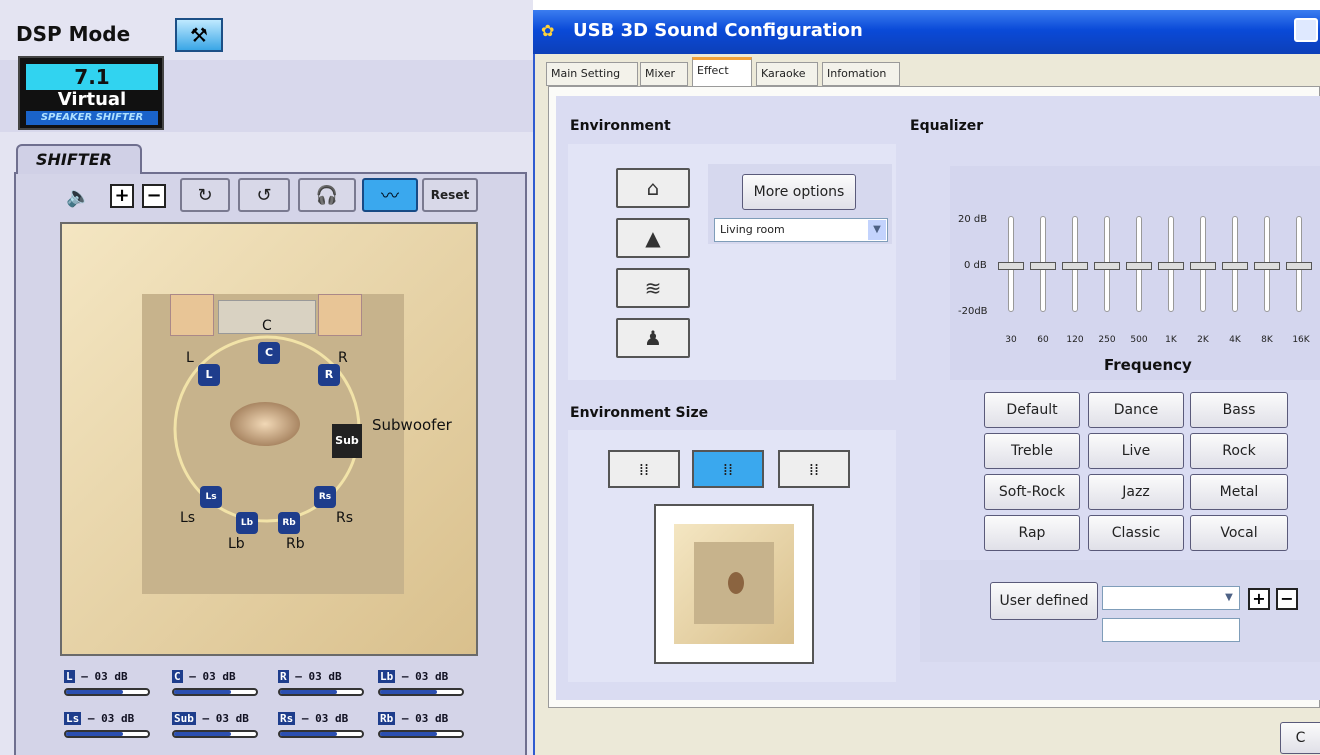 This screenshot has height=755, width=1320. Describe the element at coordinates (1235, 264) in the screenshot. I see `eq-slider-4k` at that location.